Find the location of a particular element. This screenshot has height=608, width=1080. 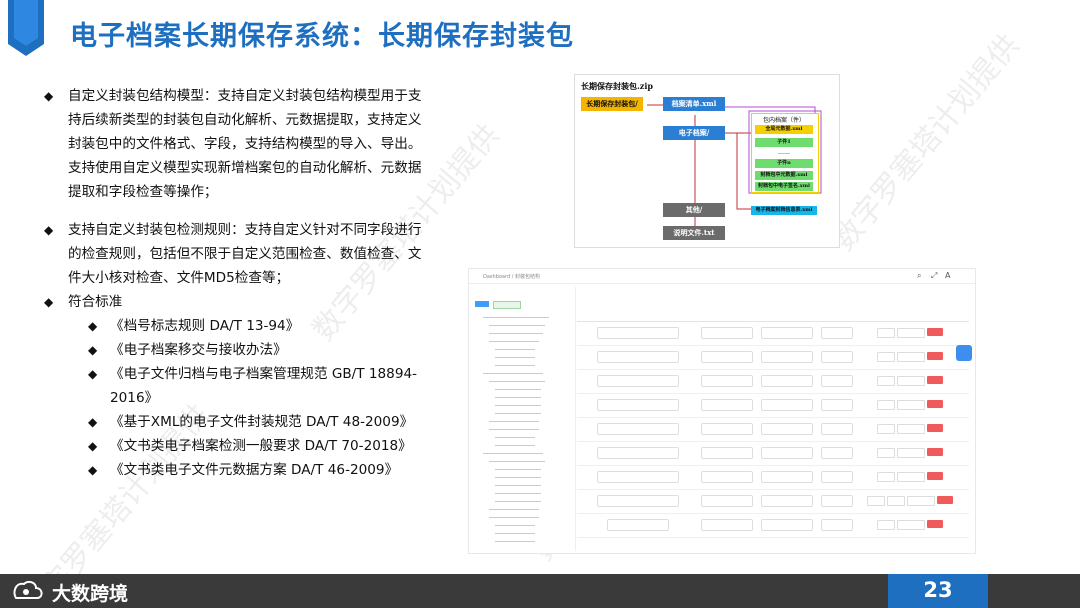

settings-float-button is located at coordinates (964, 353).